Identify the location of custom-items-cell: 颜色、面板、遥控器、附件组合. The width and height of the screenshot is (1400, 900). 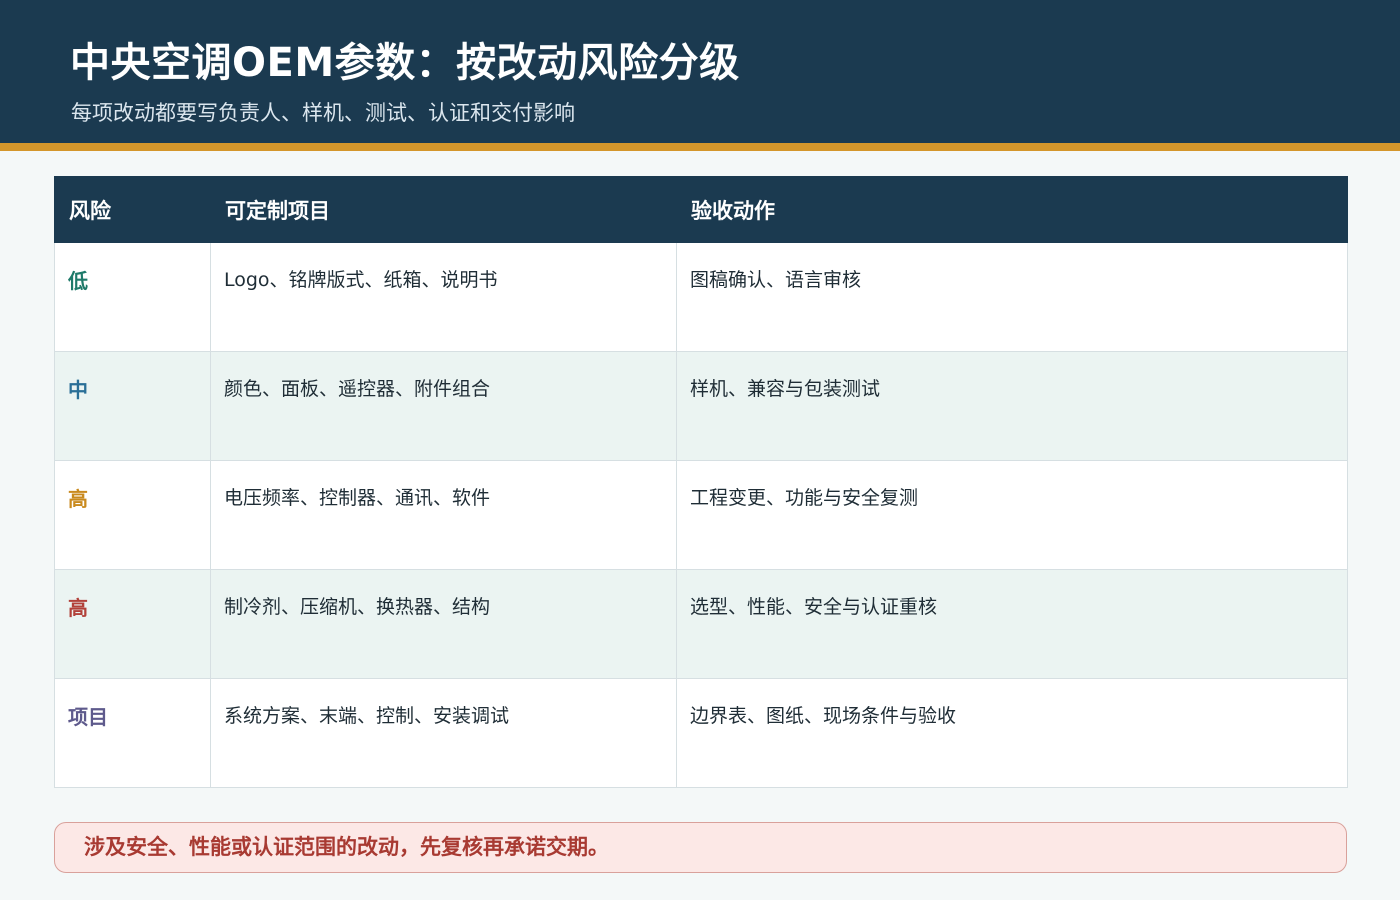
(443, 406).